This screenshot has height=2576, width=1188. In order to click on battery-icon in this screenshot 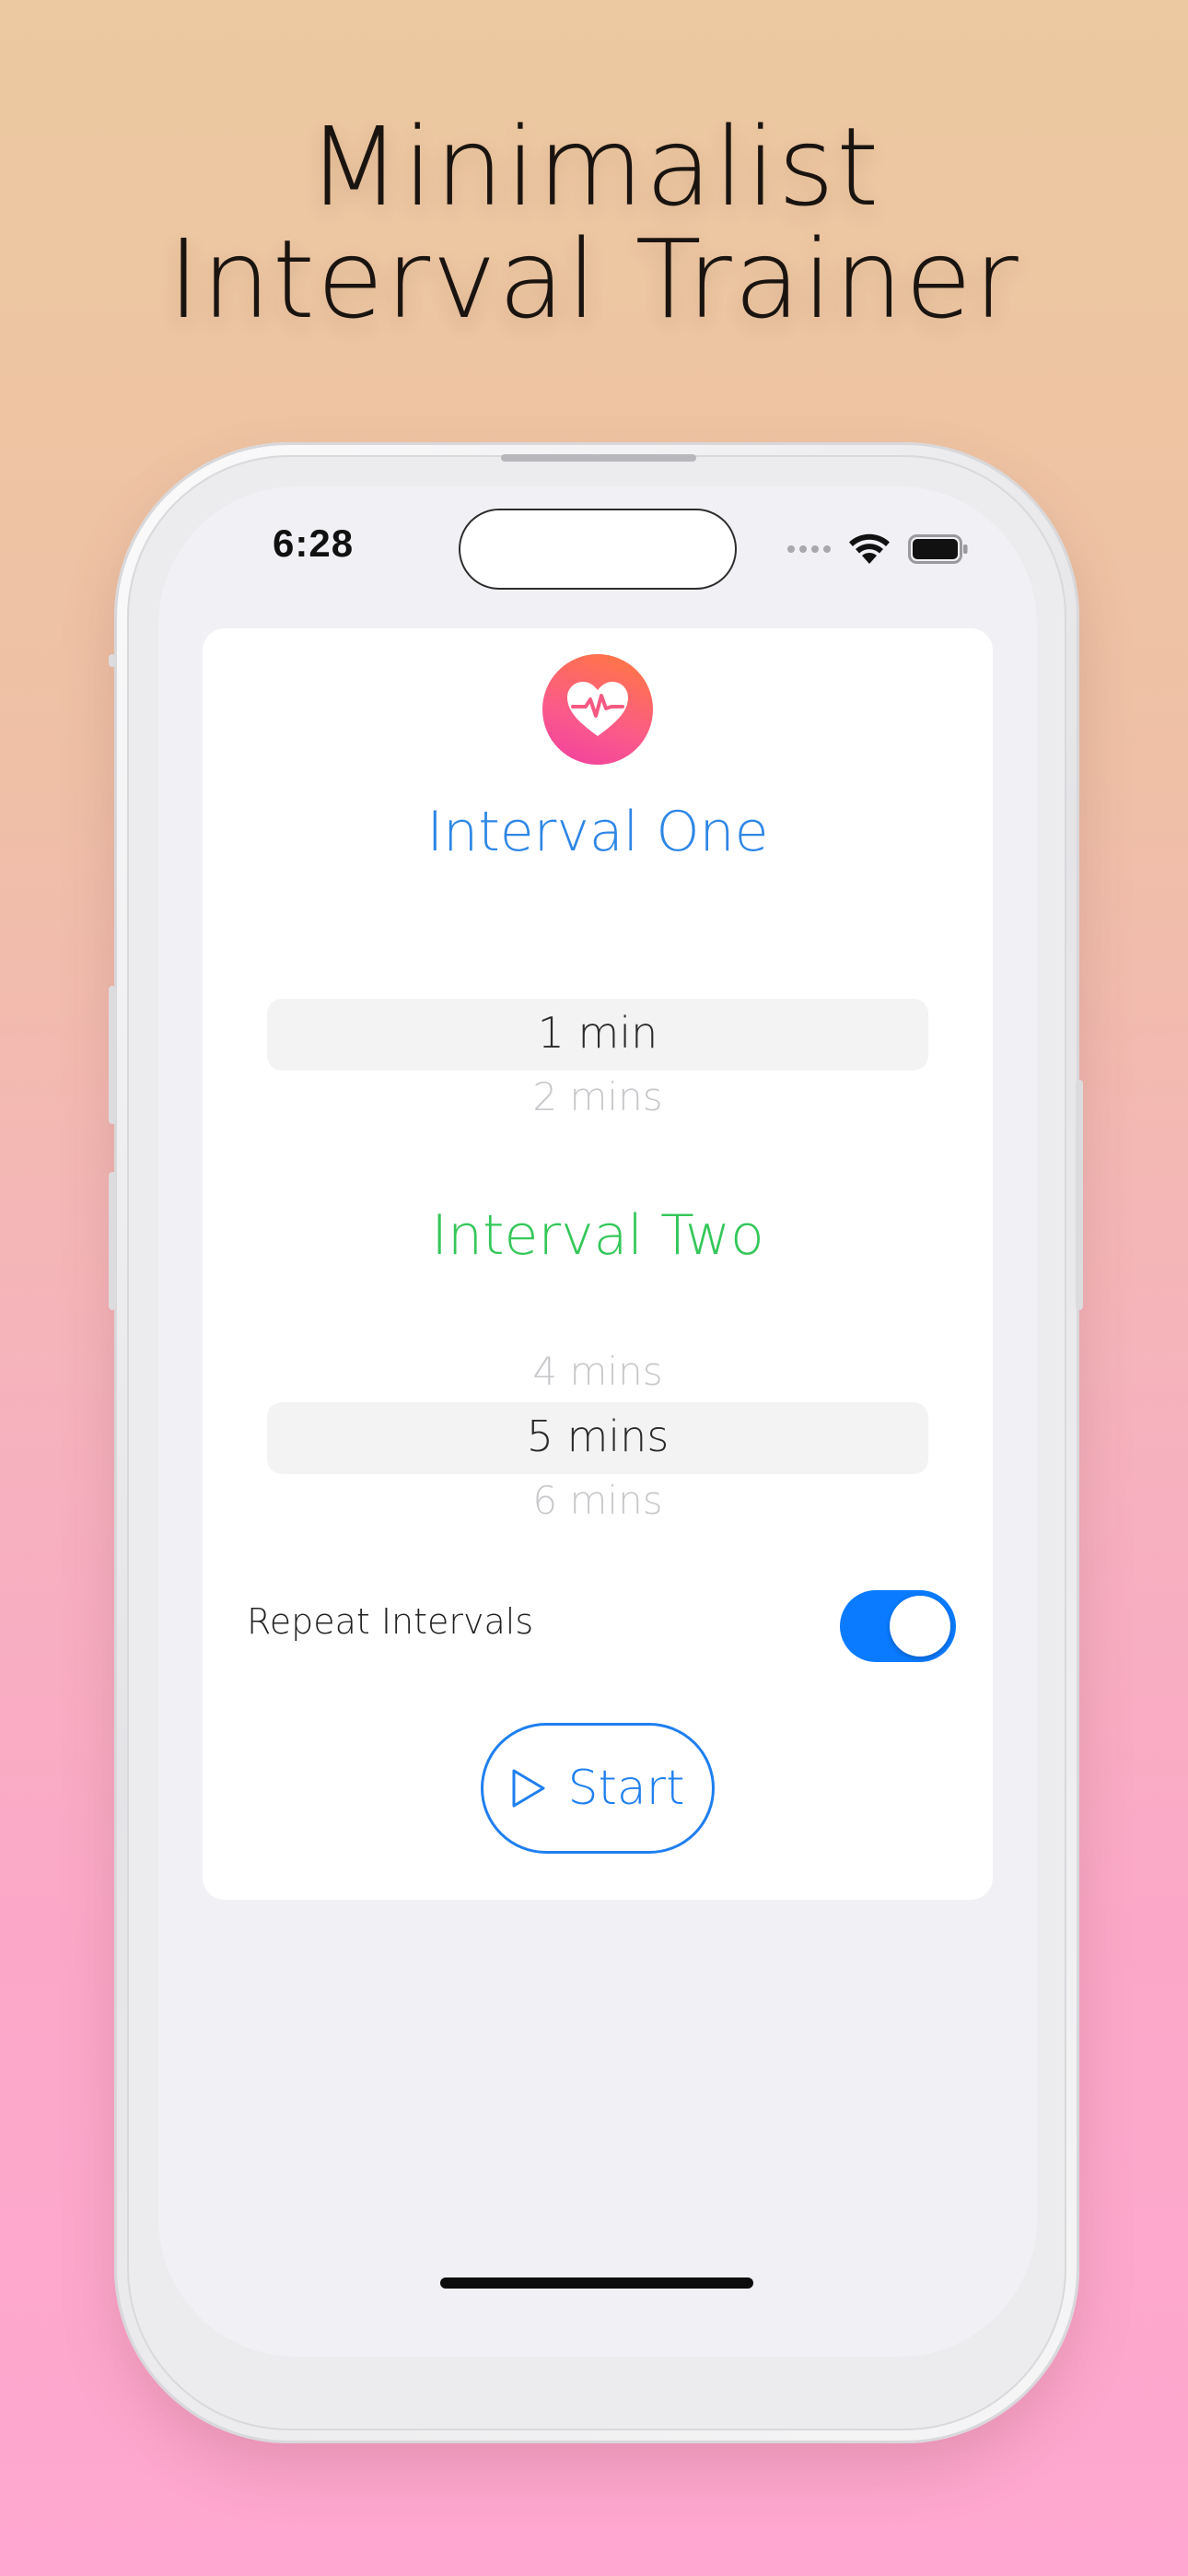, I will do `click(938, 549)`.